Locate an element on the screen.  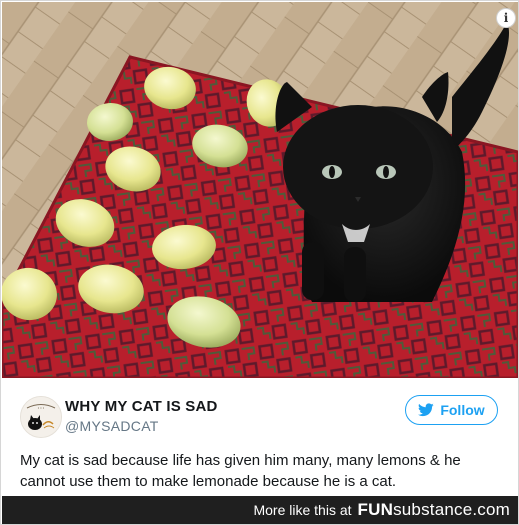
follow-label: Follow is located at coordinates (462, 410).